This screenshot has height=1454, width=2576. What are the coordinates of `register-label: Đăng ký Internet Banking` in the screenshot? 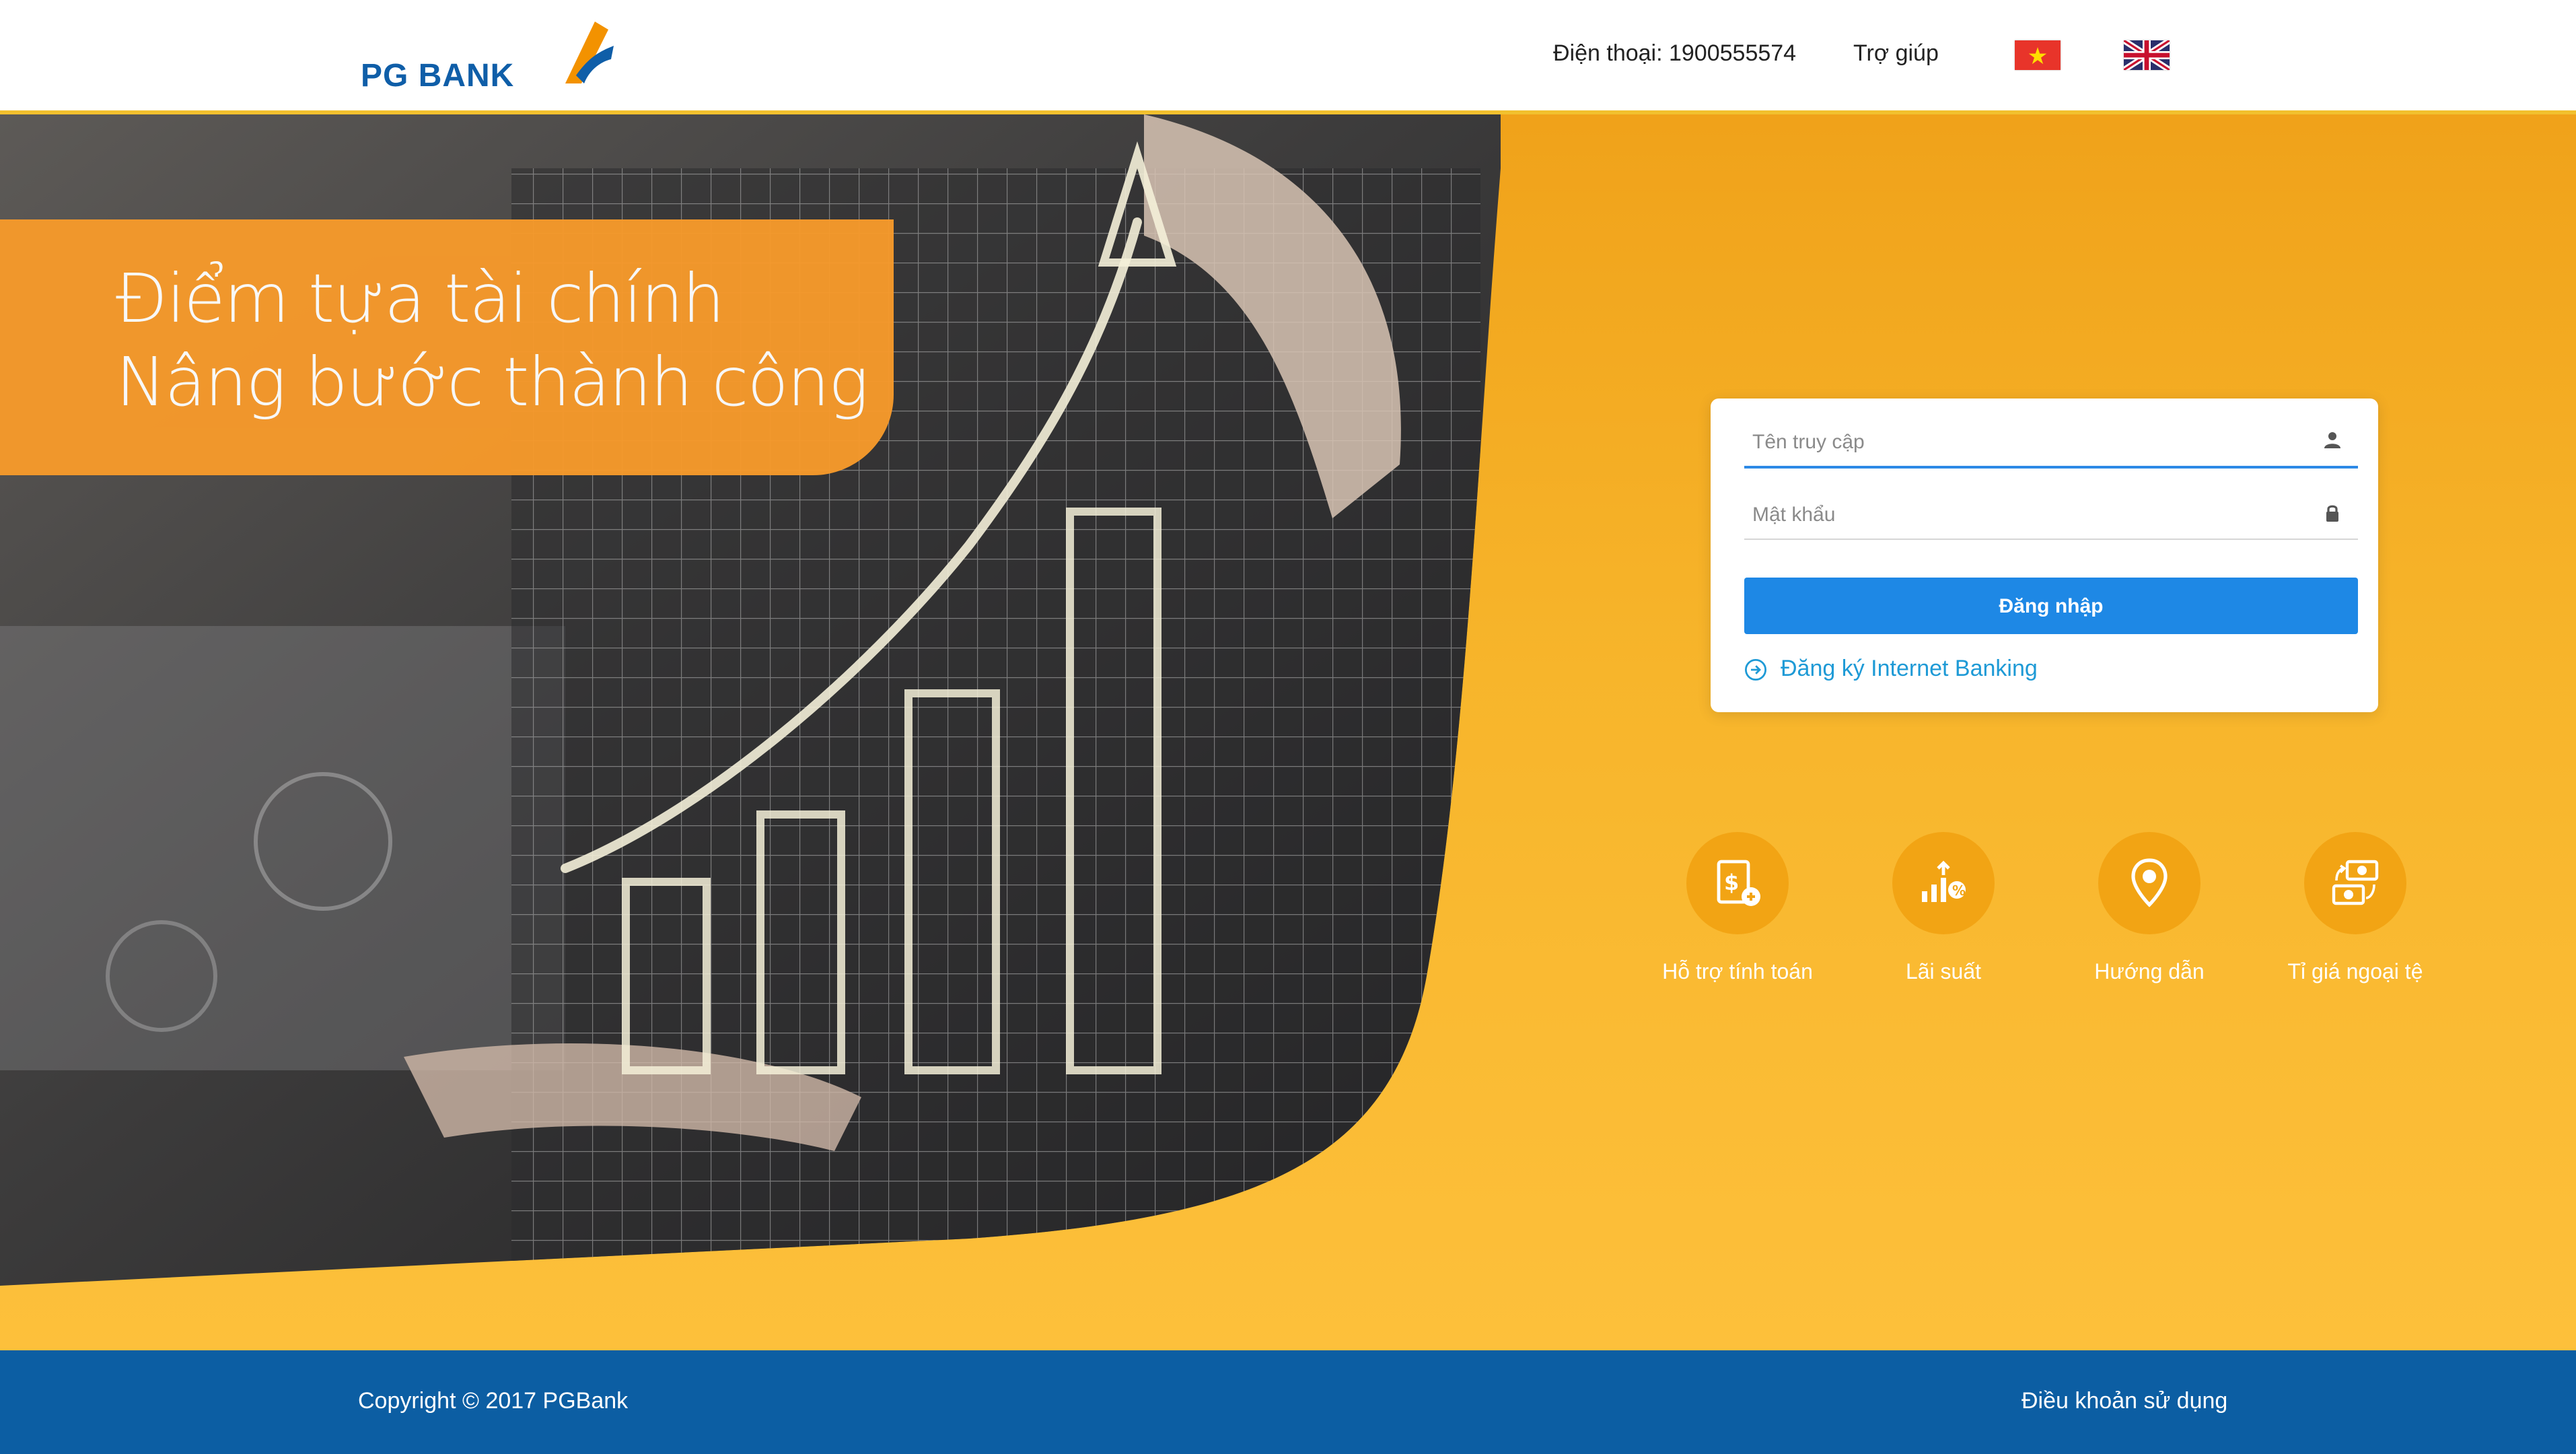 It's located at (1910, 668).